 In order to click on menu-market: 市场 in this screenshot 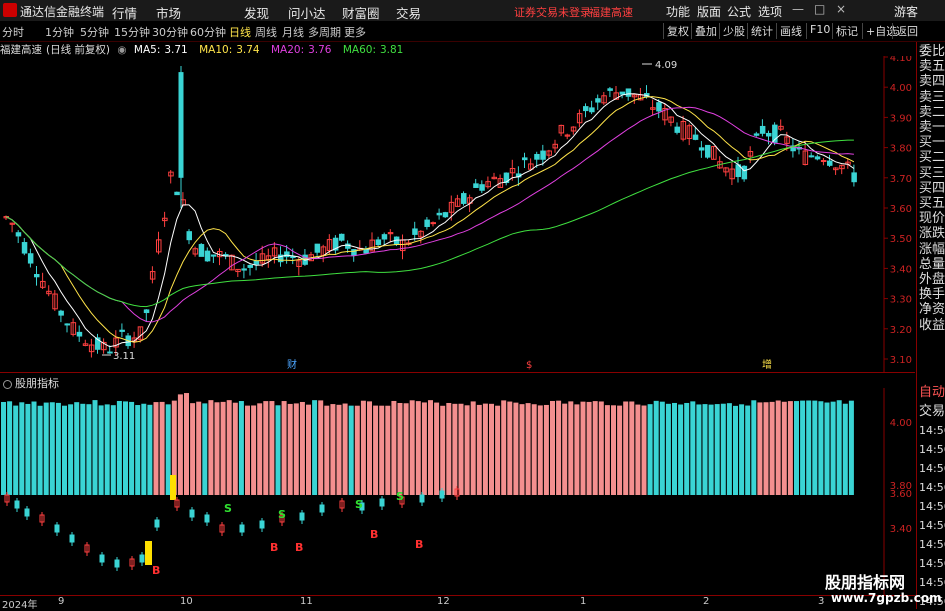, I will do `click(168, 12)`.